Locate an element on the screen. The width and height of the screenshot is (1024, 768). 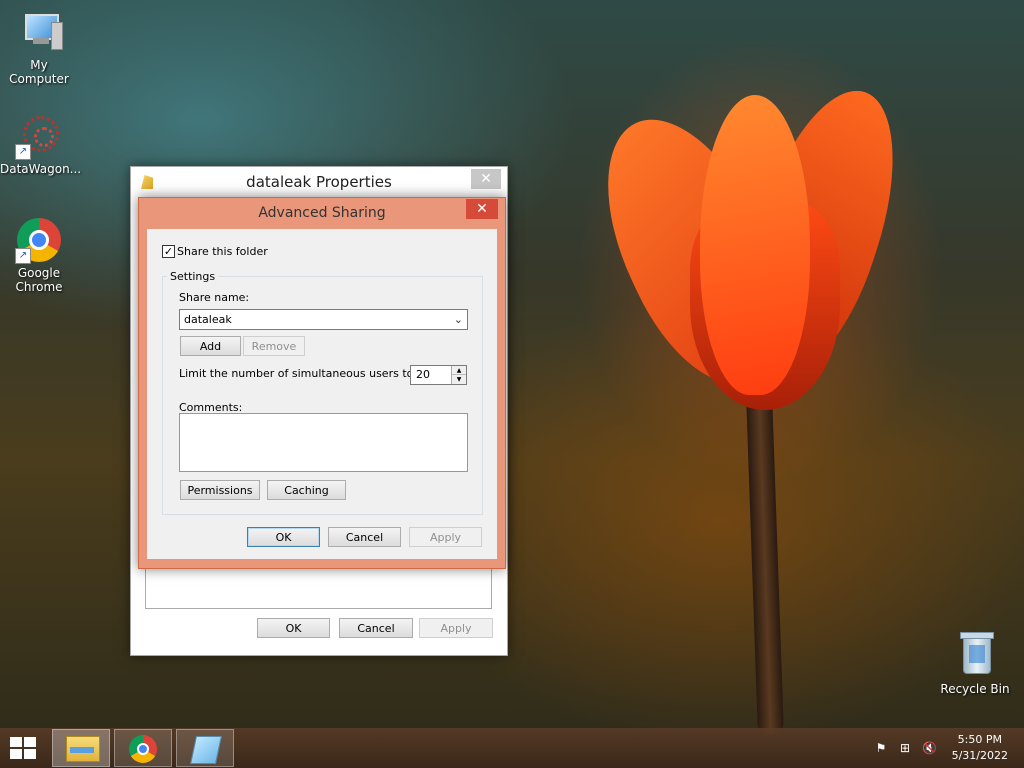
computer-icon is located at coordinates (39, 32).